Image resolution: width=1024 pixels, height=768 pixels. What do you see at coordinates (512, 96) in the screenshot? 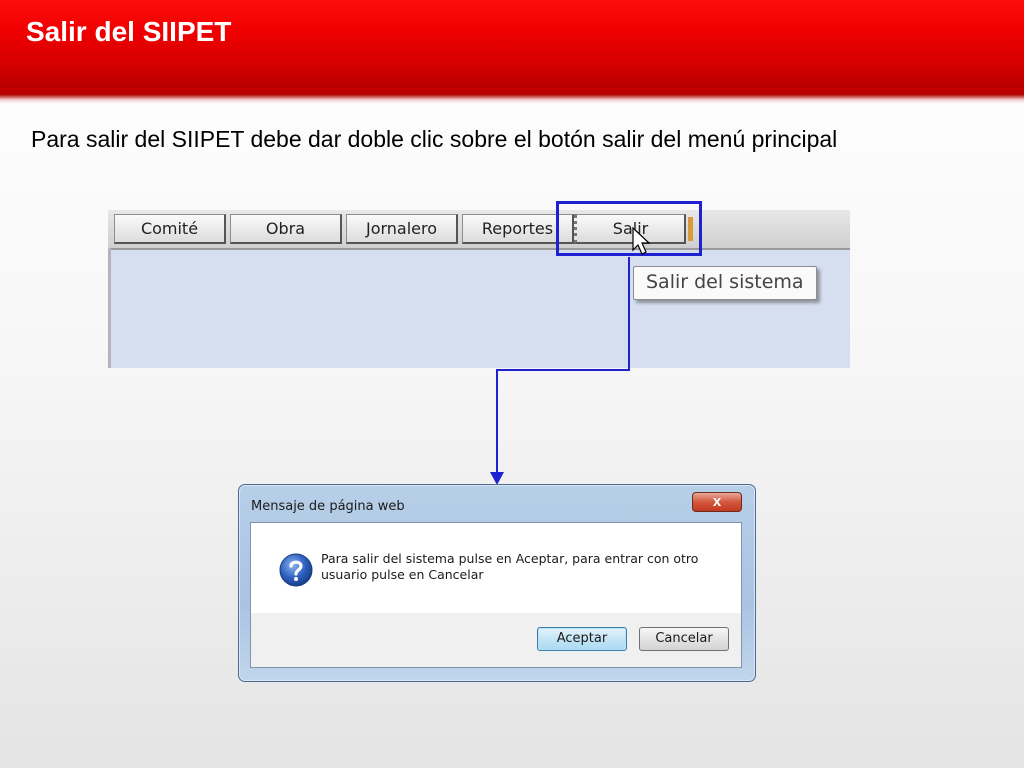
I see `header-divider` at bounding box center [512, 96].